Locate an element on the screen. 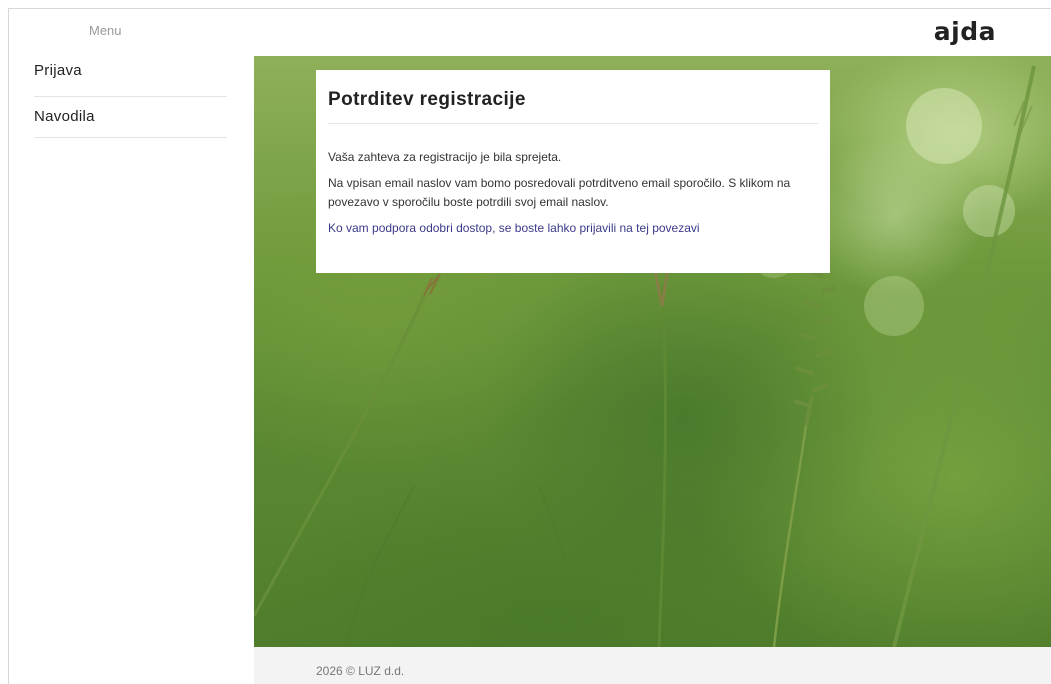  sidebar-item-navodila: Navodila is located at coordinates (130, 117).